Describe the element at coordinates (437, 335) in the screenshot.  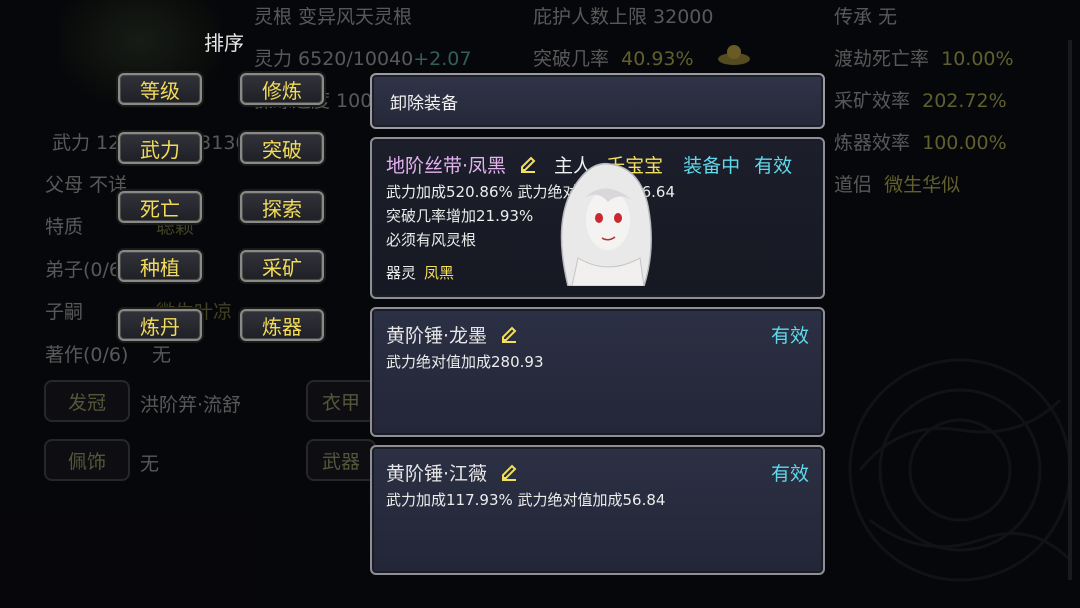
I see `equipment-name: 黄阶锤·龙墨` at that location.